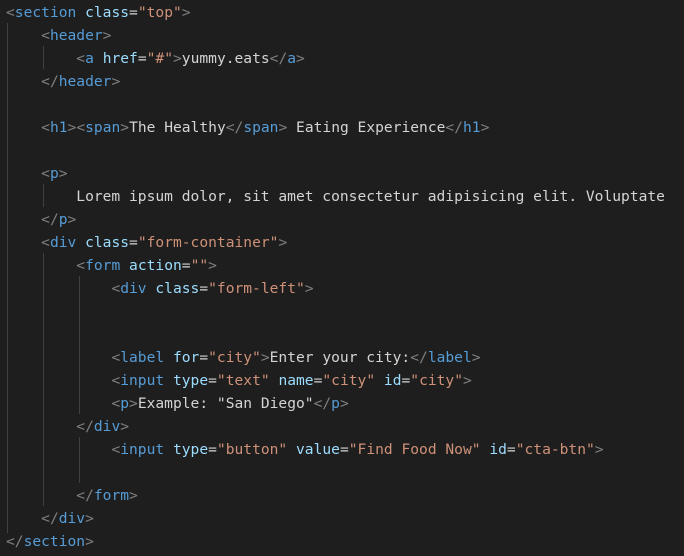 This screenshot has width=684, height=556. I want to click on code-line: </section>, so click(50, 541).